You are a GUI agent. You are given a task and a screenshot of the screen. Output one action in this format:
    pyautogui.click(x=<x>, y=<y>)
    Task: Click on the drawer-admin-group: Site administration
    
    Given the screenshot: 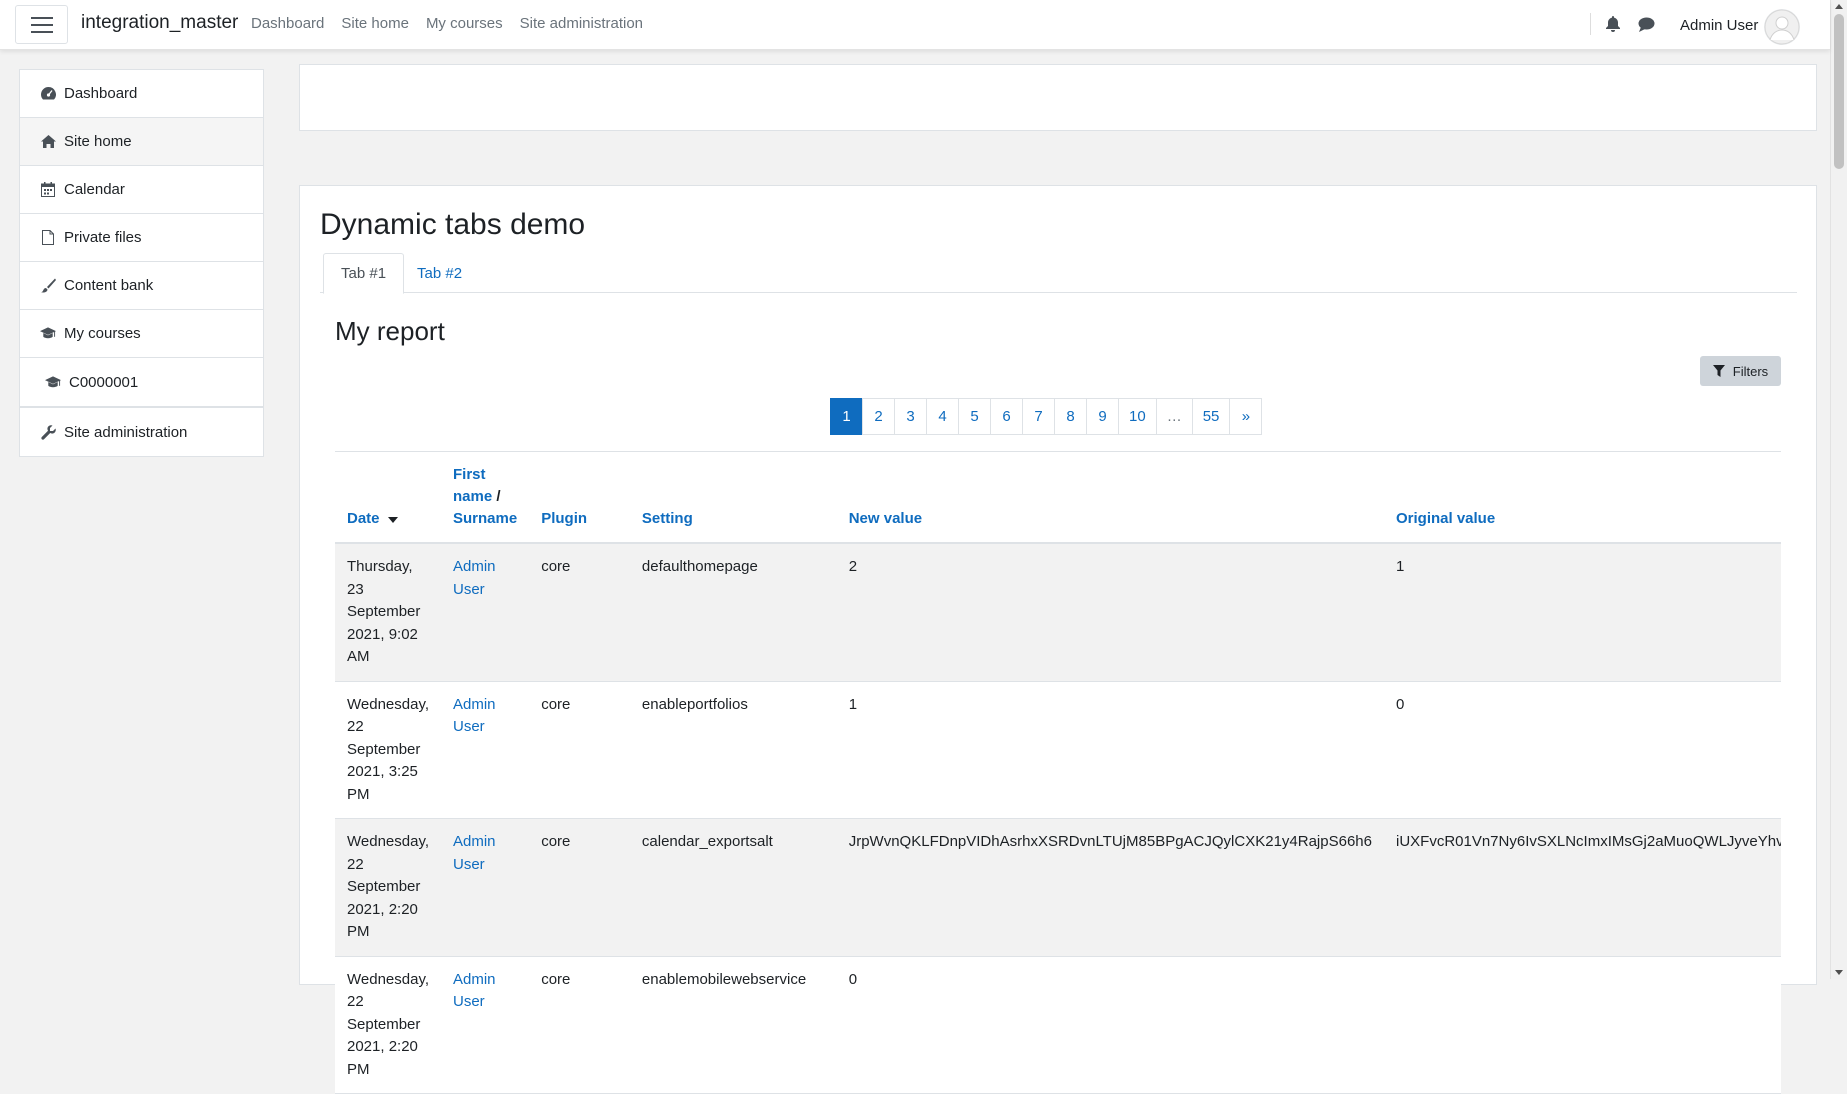 What is the action you would take?
    pyautogui.click(x=141, y=432)
    